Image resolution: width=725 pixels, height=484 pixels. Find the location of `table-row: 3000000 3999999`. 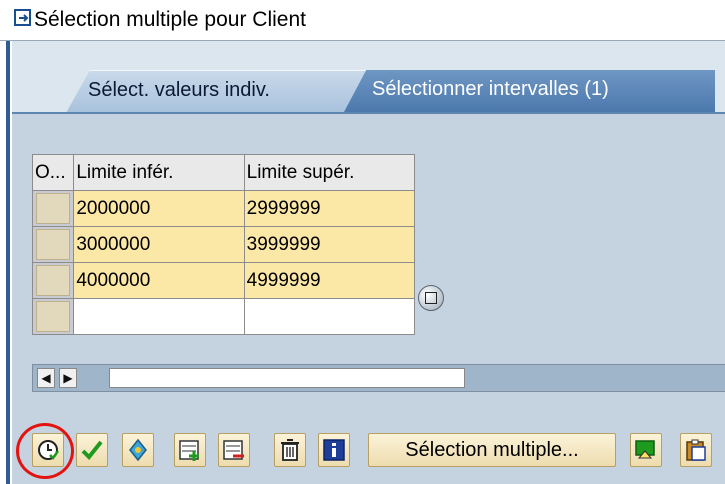

table-row: 3000000 3999999 is located at coordinates (223, 244).